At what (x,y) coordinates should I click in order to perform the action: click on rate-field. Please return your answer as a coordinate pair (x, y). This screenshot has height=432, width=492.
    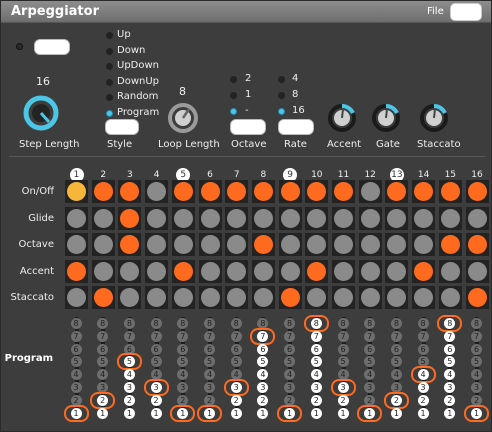
    Looking at the image, I should click on (296, 127).